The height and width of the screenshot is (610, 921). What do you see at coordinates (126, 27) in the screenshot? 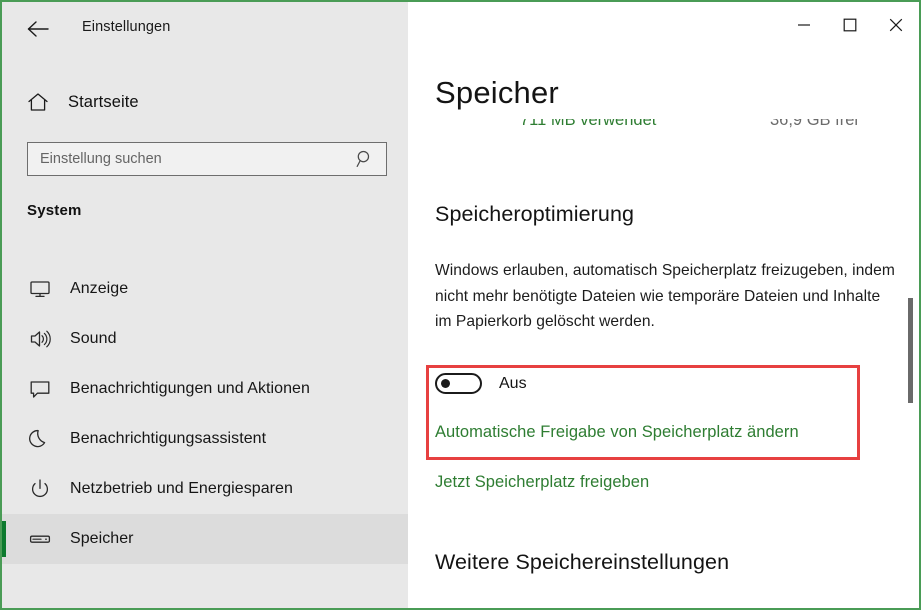
I see `app-title: Einstellungen` at bounding box center [126, 27].